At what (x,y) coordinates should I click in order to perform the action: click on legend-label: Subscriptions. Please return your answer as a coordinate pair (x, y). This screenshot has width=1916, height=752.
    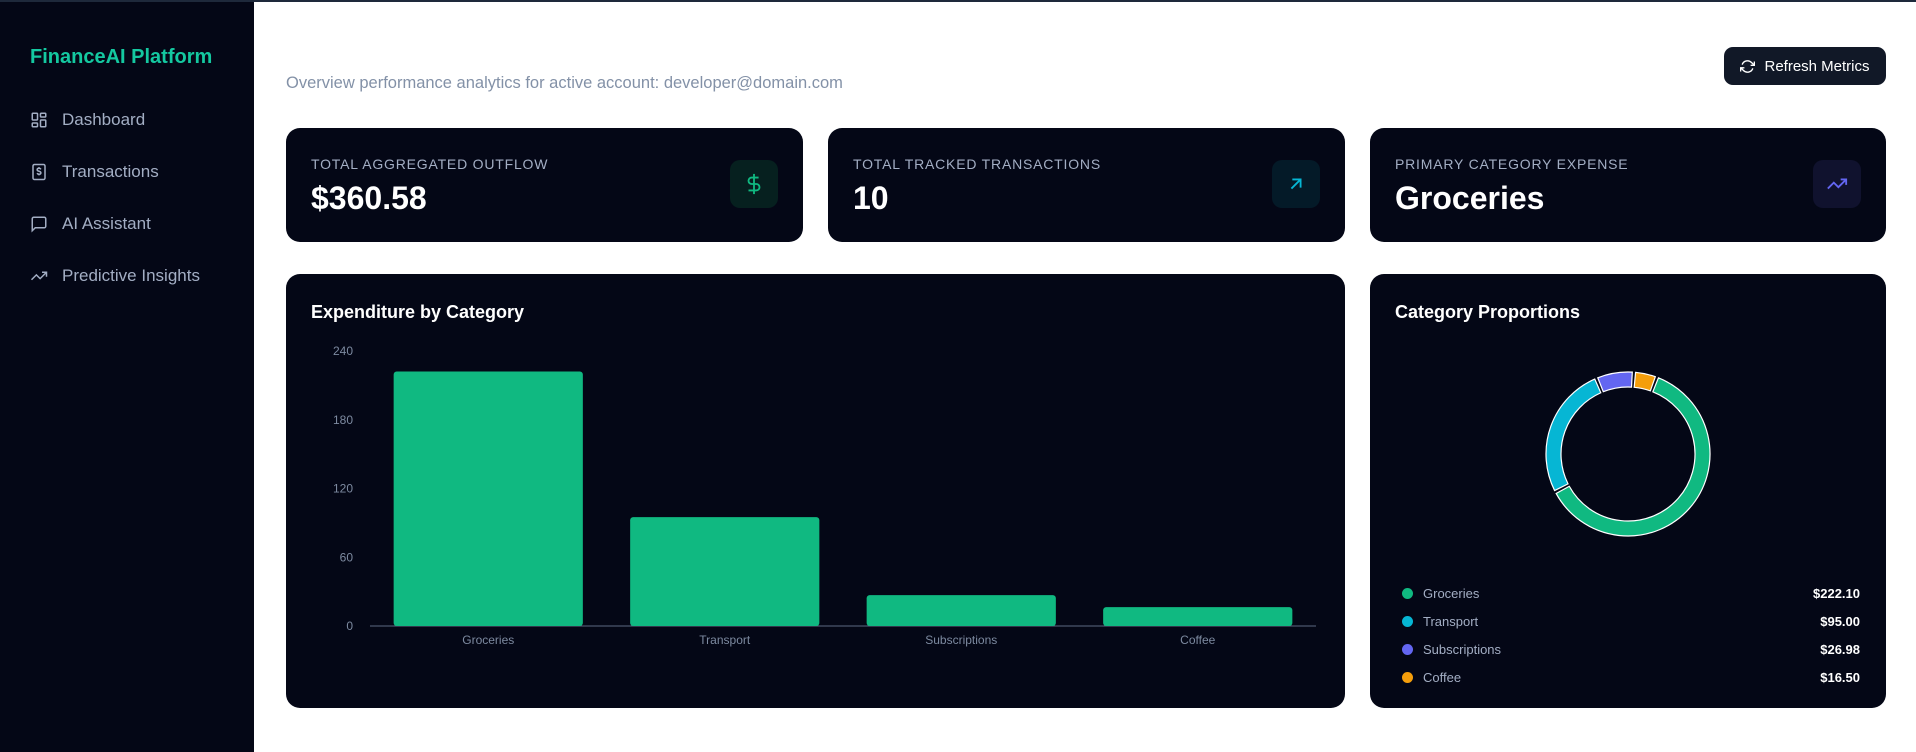
    Looking at the image, I should click on (1462, 649).